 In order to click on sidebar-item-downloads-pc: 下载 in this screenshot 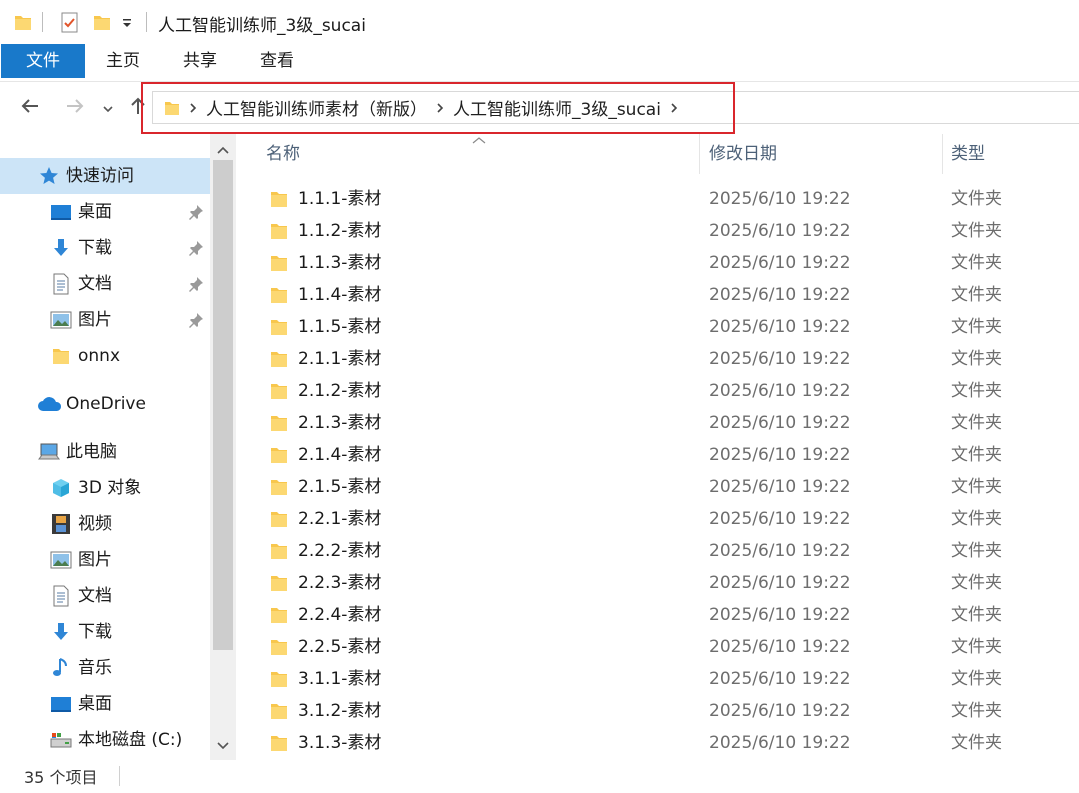, I will do `click(105, 632)`.